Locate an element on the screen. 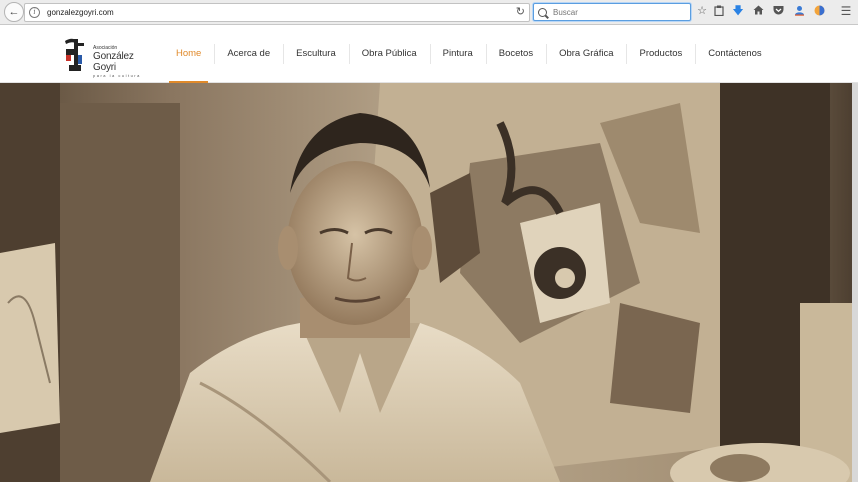 Image resolution: width=858 pixels, height=482 pixels. nav-bocetos: Bocetos is located at coordinates (515, 53).